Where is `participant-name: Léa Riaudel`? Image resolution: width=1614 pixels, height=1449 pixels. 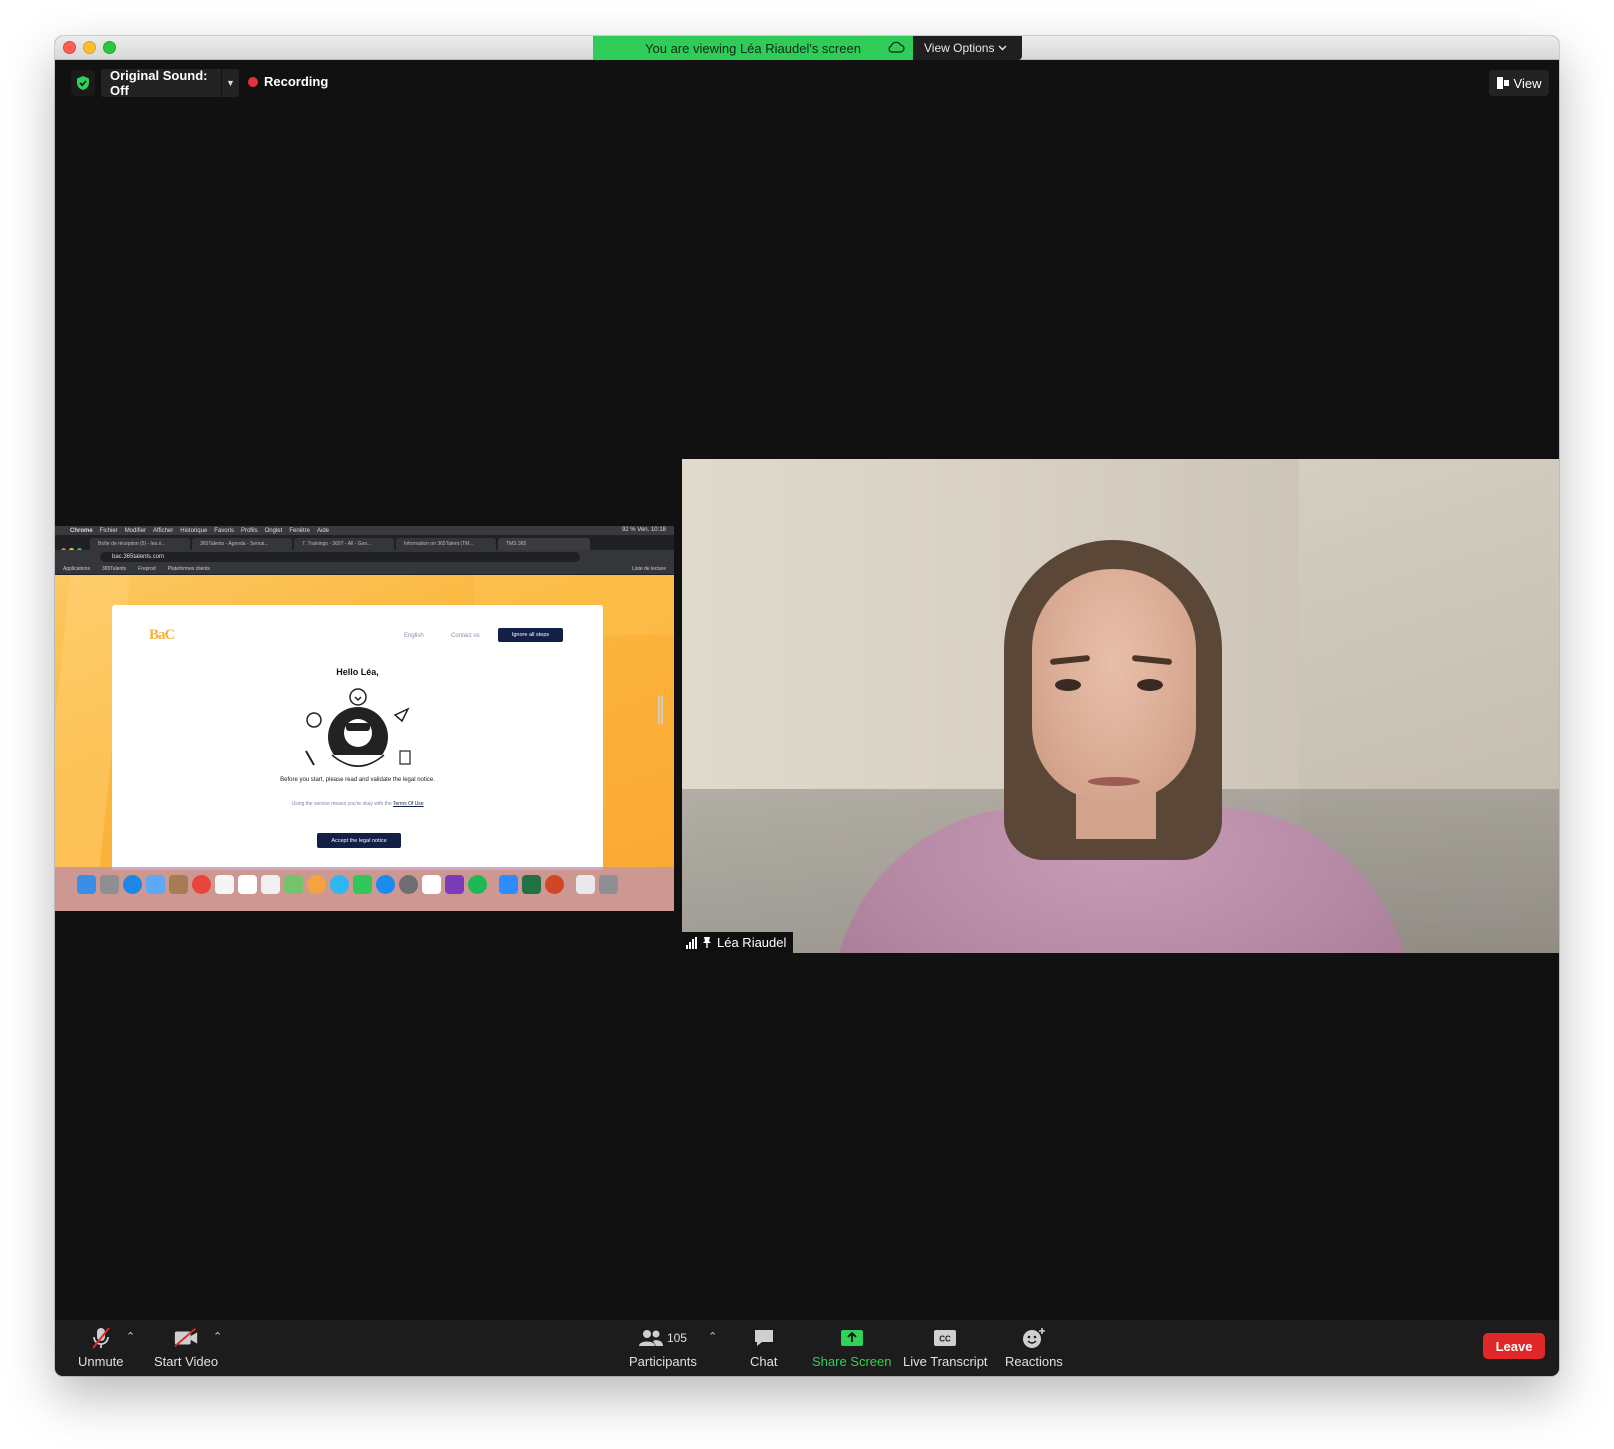 participant-name: Léa Riaudel is located at coordinates (752, 942).